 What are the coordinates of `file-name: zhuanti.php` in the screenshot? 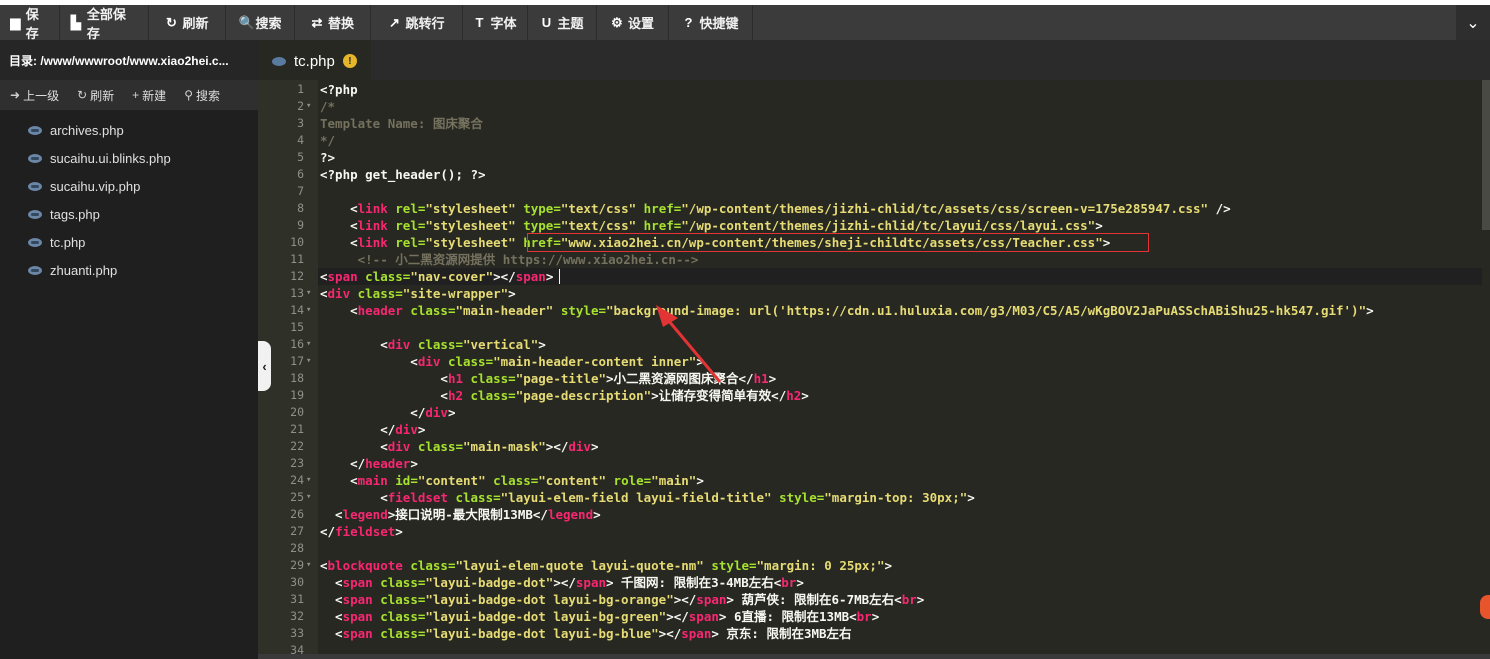 It's located at (84, 270).